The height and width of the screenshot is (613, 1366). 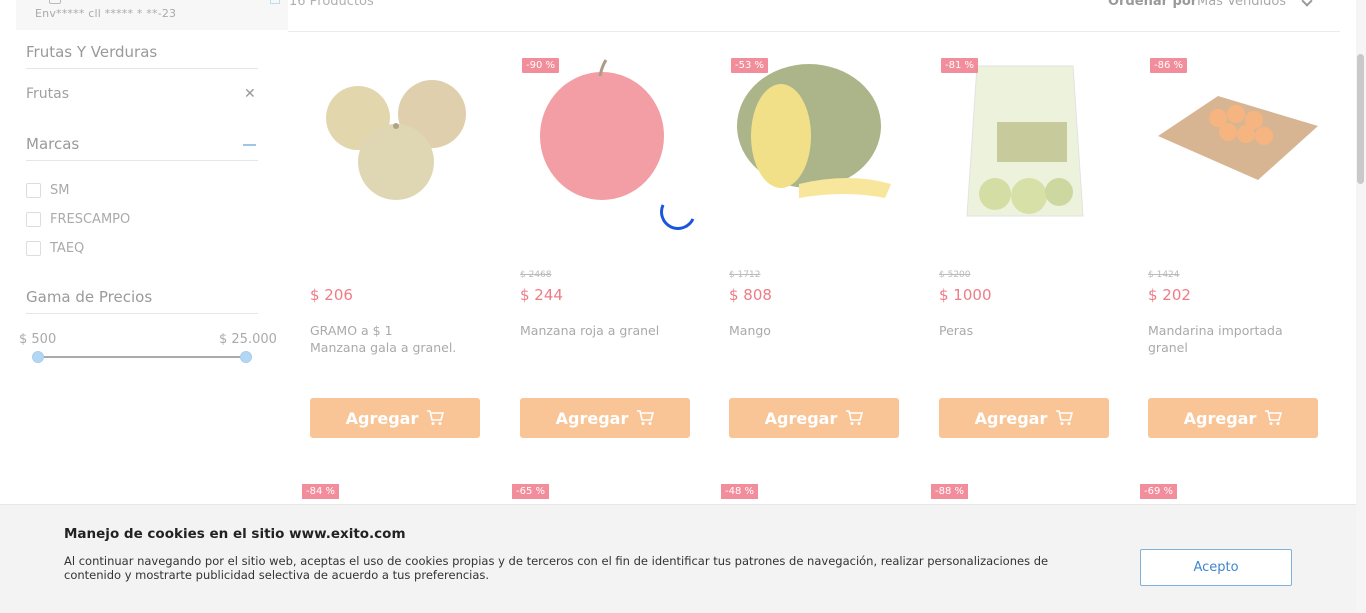 I want to click on discount-badge: -84 %, so click(x=321, y=491).